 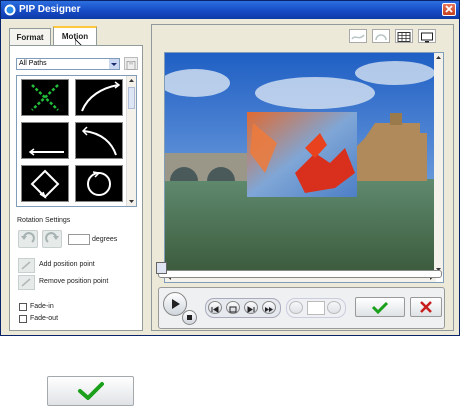 I want to click on grid-icon, so click(x=404, y=37).